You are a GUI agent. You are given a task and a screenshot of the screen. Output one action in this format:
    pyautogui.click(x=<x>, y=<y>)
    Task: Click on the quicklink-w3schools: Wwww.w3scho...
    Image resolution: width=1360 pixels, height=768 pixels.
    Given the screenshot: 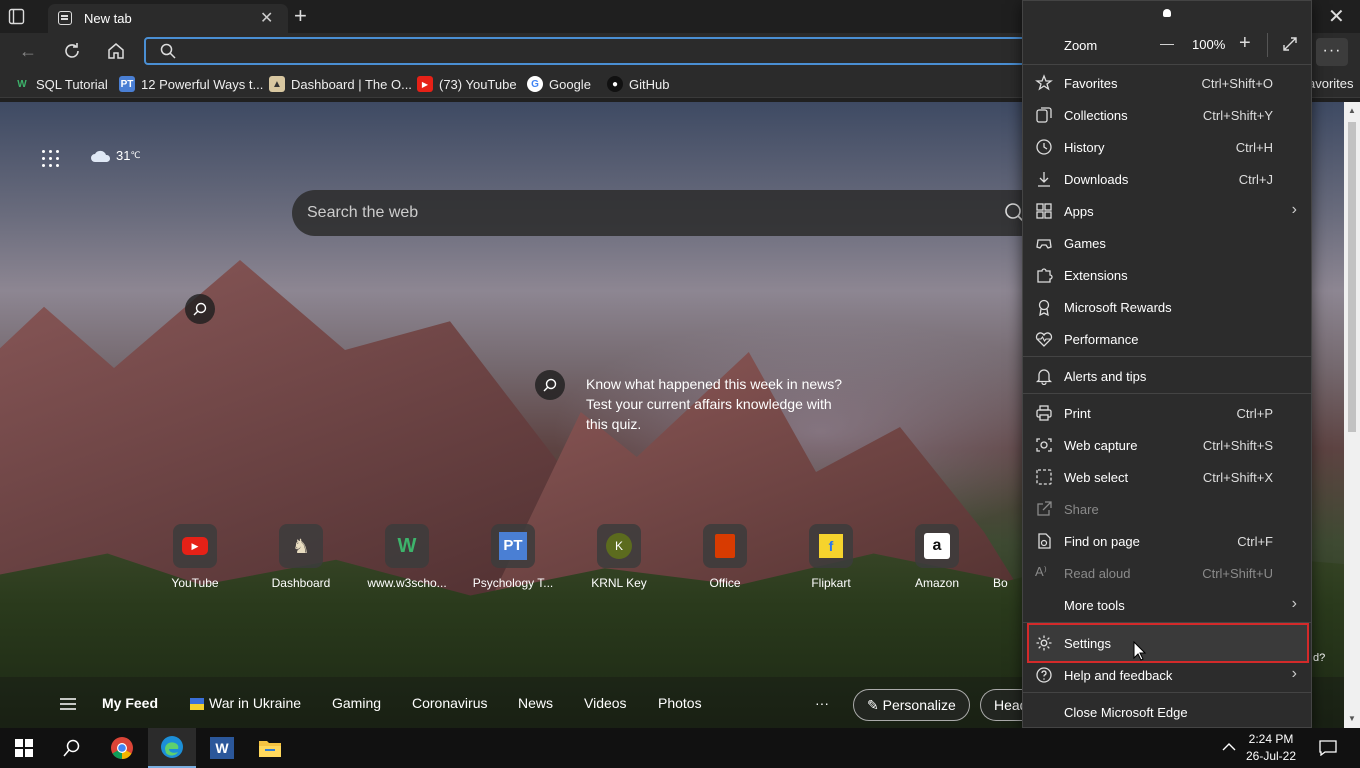 What is the action you would take?
    pyautogui.click(x=407, y=557)
    